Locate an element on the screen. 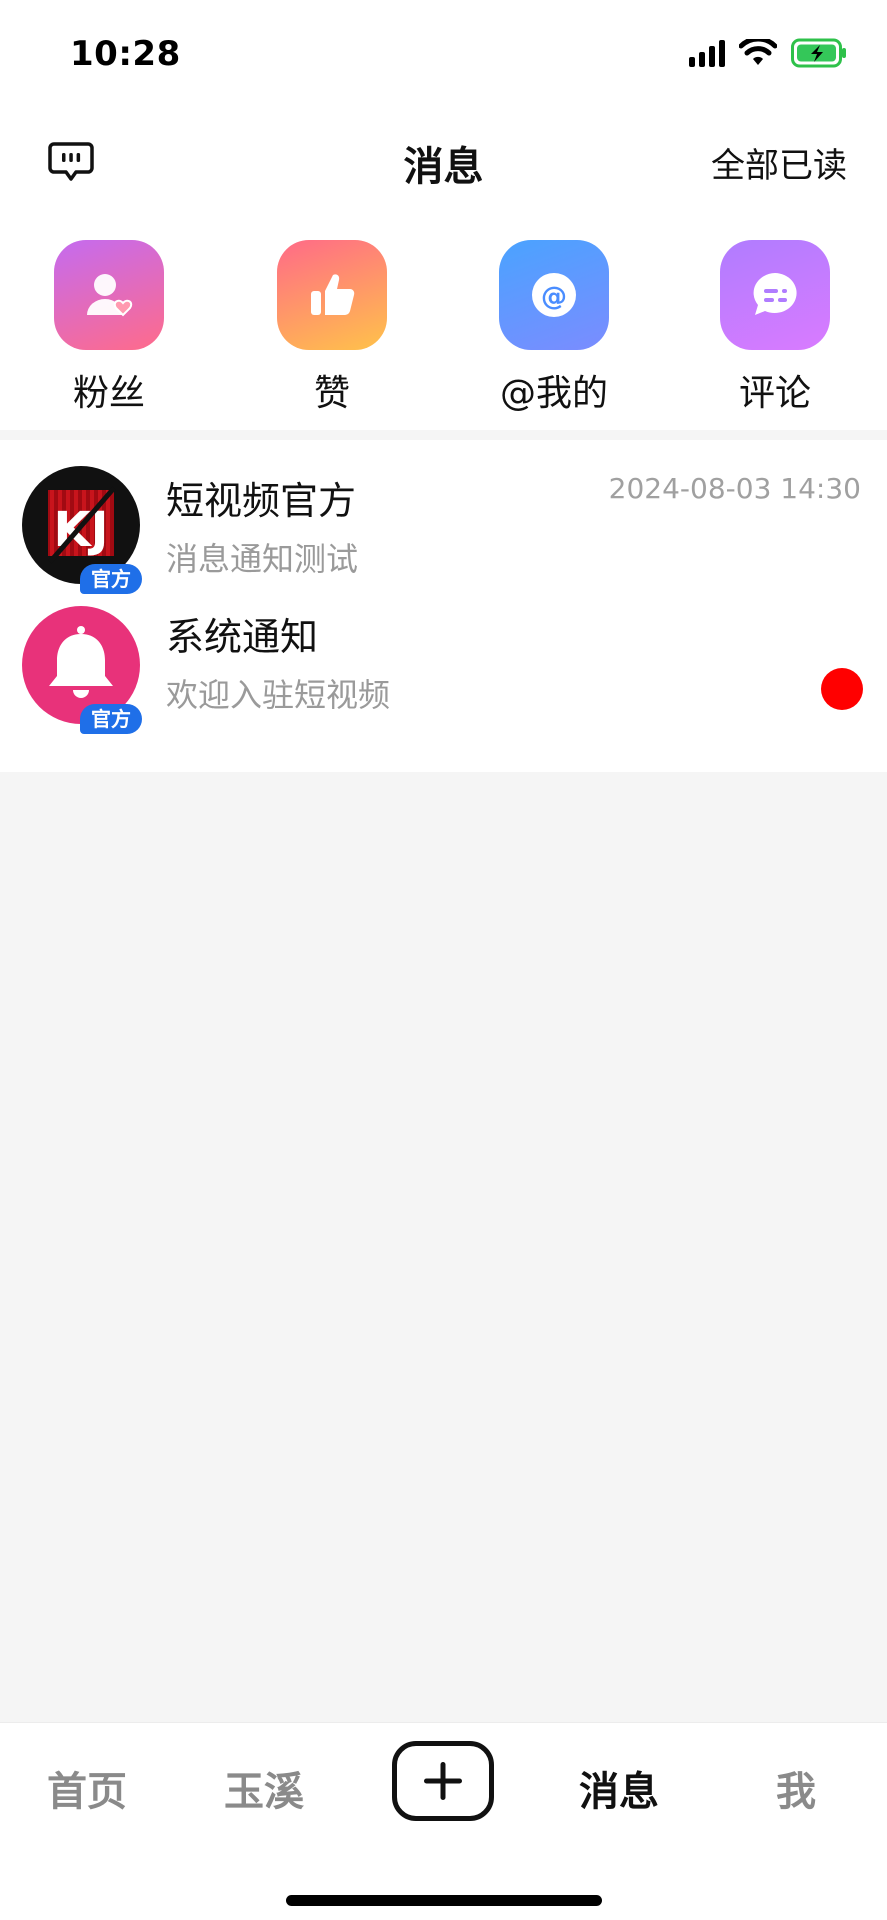  page-header: 消息 全部已读 is located at coordinates (443, 160).